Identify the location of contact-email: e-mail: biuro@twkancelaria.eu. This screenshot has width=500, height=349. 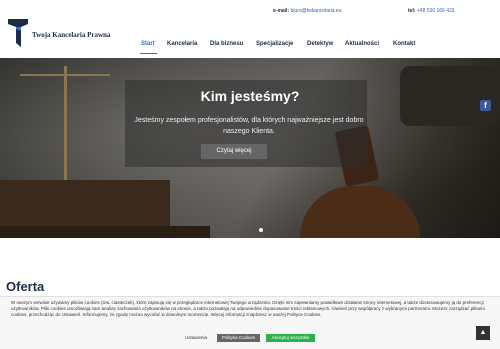
(307, 11).